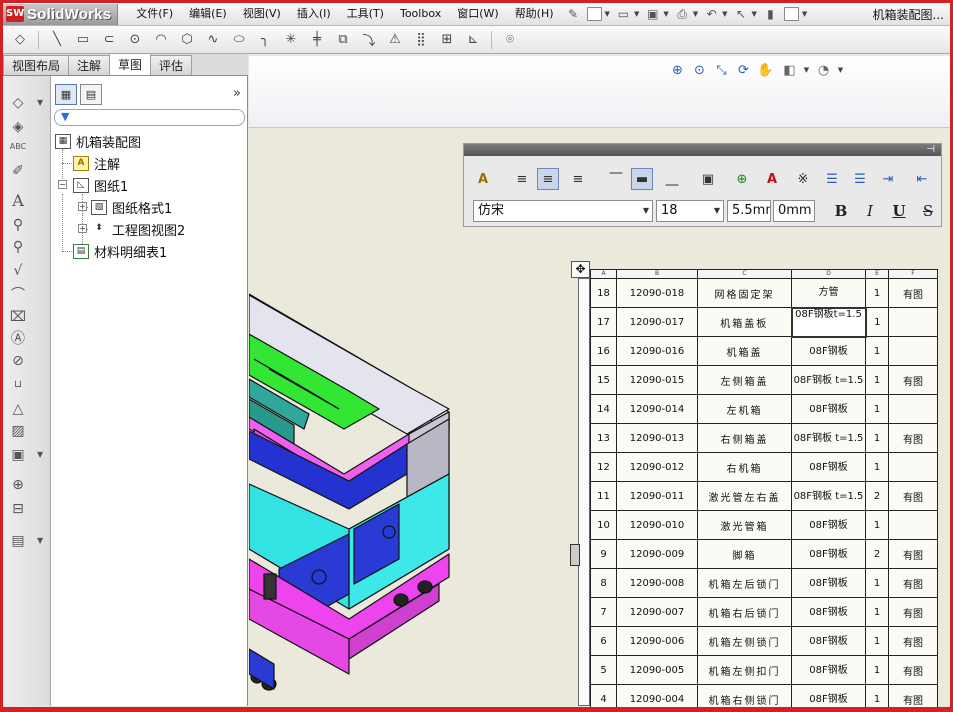 The height and width of the screenshot is (712, 953). What do you see at coordinates (772, 179) in the screenshot?
I see `font-color-icon: A` at bounding box center [772, 179].